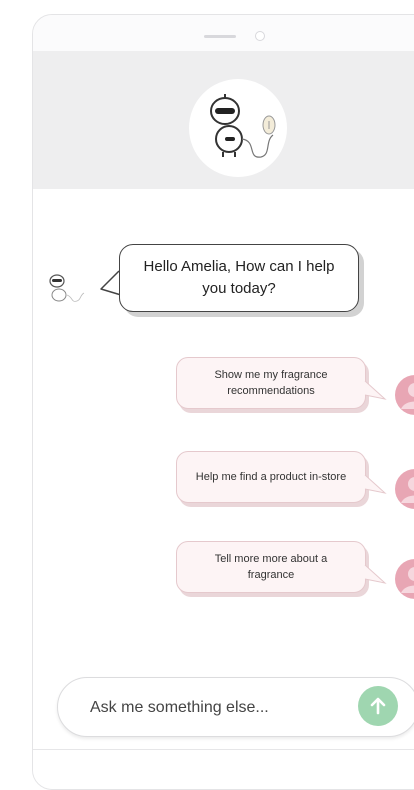 The height and width of the screenshot is (790, 414). I want to click on quick-reply-about-fragrance: Tell more more about a fragrance, so click(271, 567).